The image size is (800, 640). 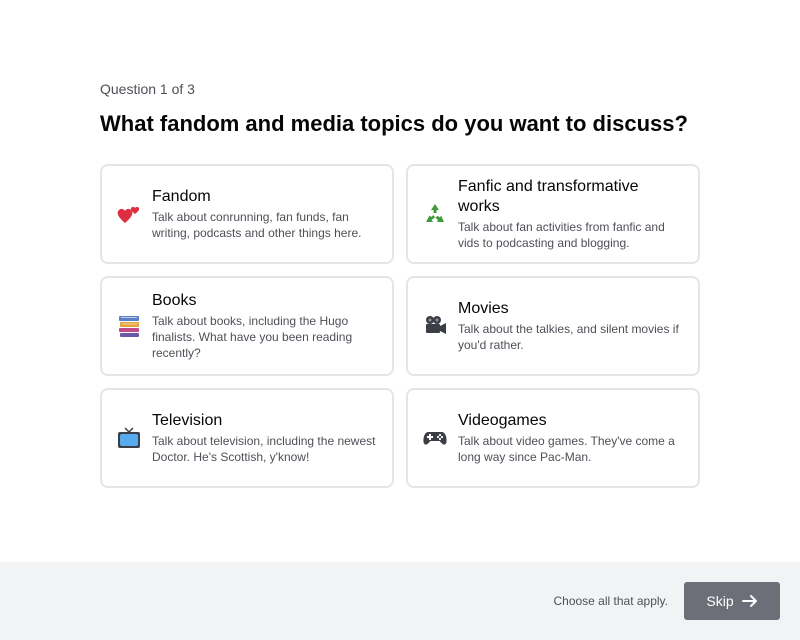 What do you see at coordinates (435, 326) in the screenshot?
I see `movie-camera-icon` at bounding box center [435, 326].